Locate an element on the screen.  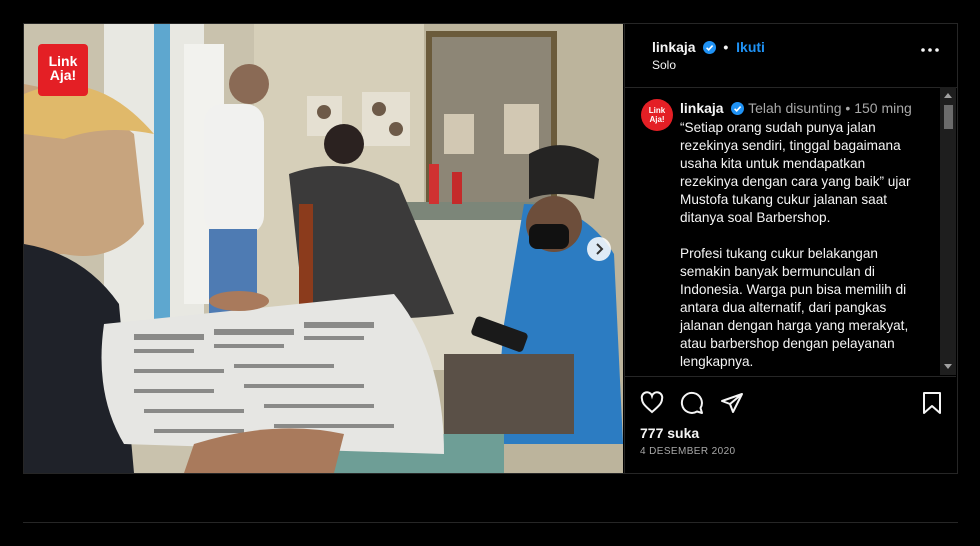
scroll-up-arrow is located at coordinates (948, 95).